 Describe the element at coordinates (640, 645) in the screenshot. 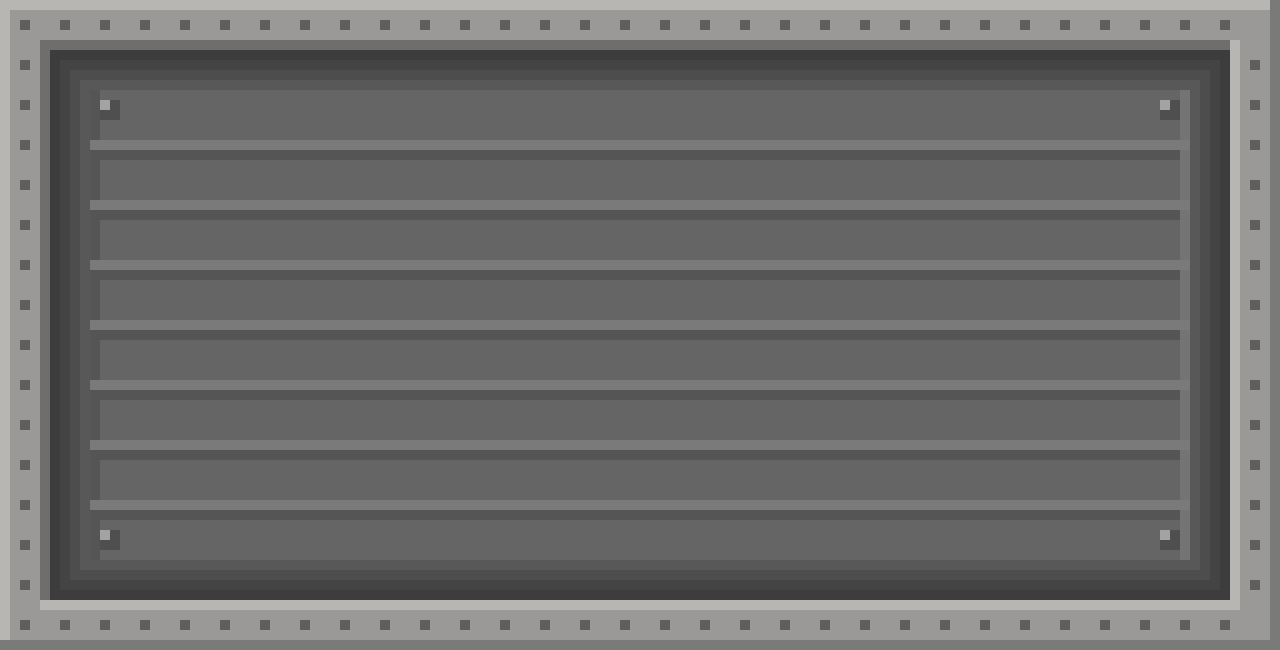

I see `frame-shadow-bottom` at that location.